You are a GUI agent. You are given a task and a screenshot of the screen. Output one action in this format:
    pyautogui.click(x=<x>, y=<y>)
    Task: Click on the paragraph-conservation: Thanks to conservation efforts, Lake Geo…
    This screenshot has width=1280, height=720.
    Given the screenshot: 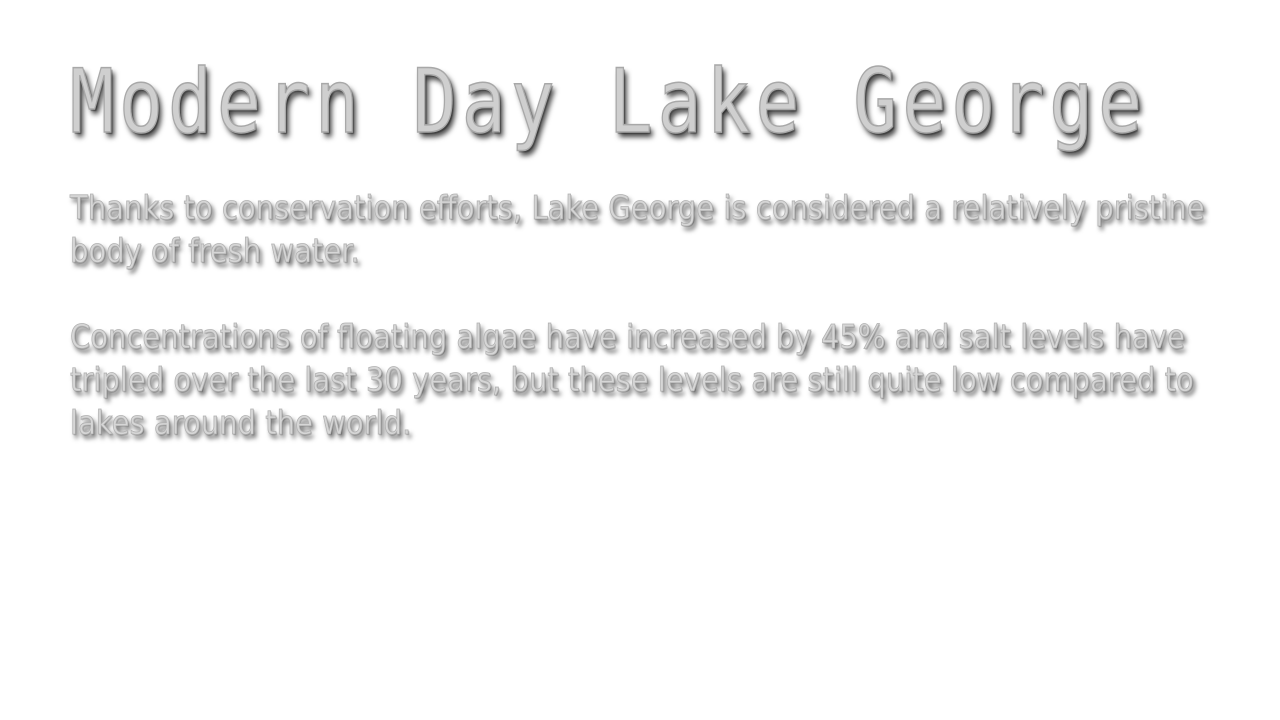 What is the action you would take?
    pyautogui.click(x=637, y=229)
    